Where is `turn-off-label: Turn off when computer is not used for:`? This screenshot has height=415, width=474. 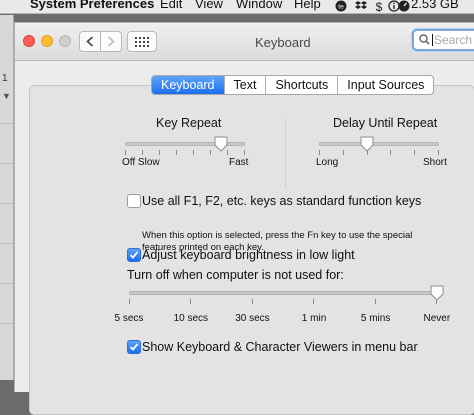 turn-off-label: Turn off when computer is not used for: is located at coordinates (235, 275).